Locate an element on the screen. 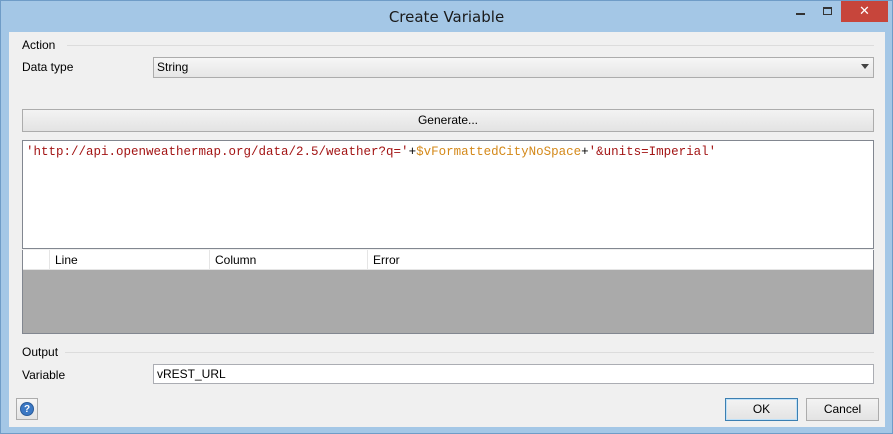 The image size is (893, 434). errors-grid-header: Line Column Error is located at coordinates (448, 260).